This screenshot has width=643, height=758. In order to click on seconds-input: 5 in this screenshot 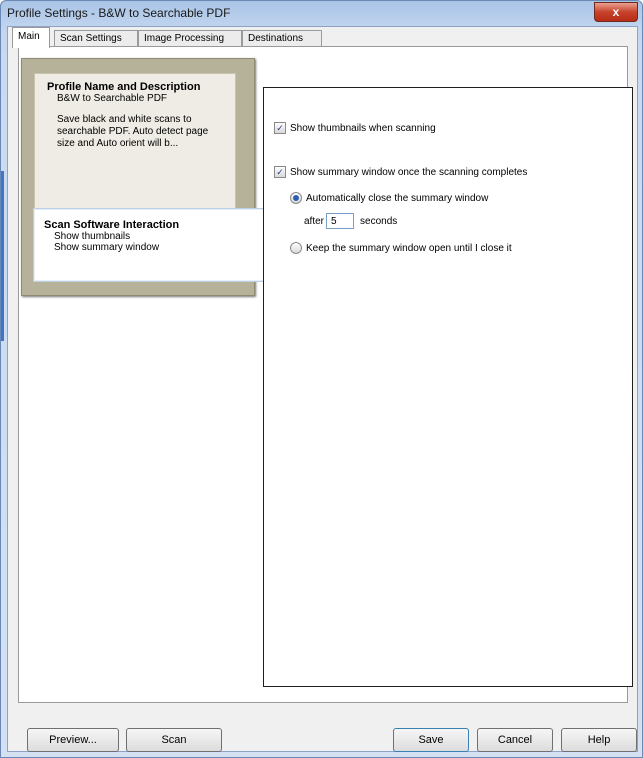, I will do `click(340, 221)`.